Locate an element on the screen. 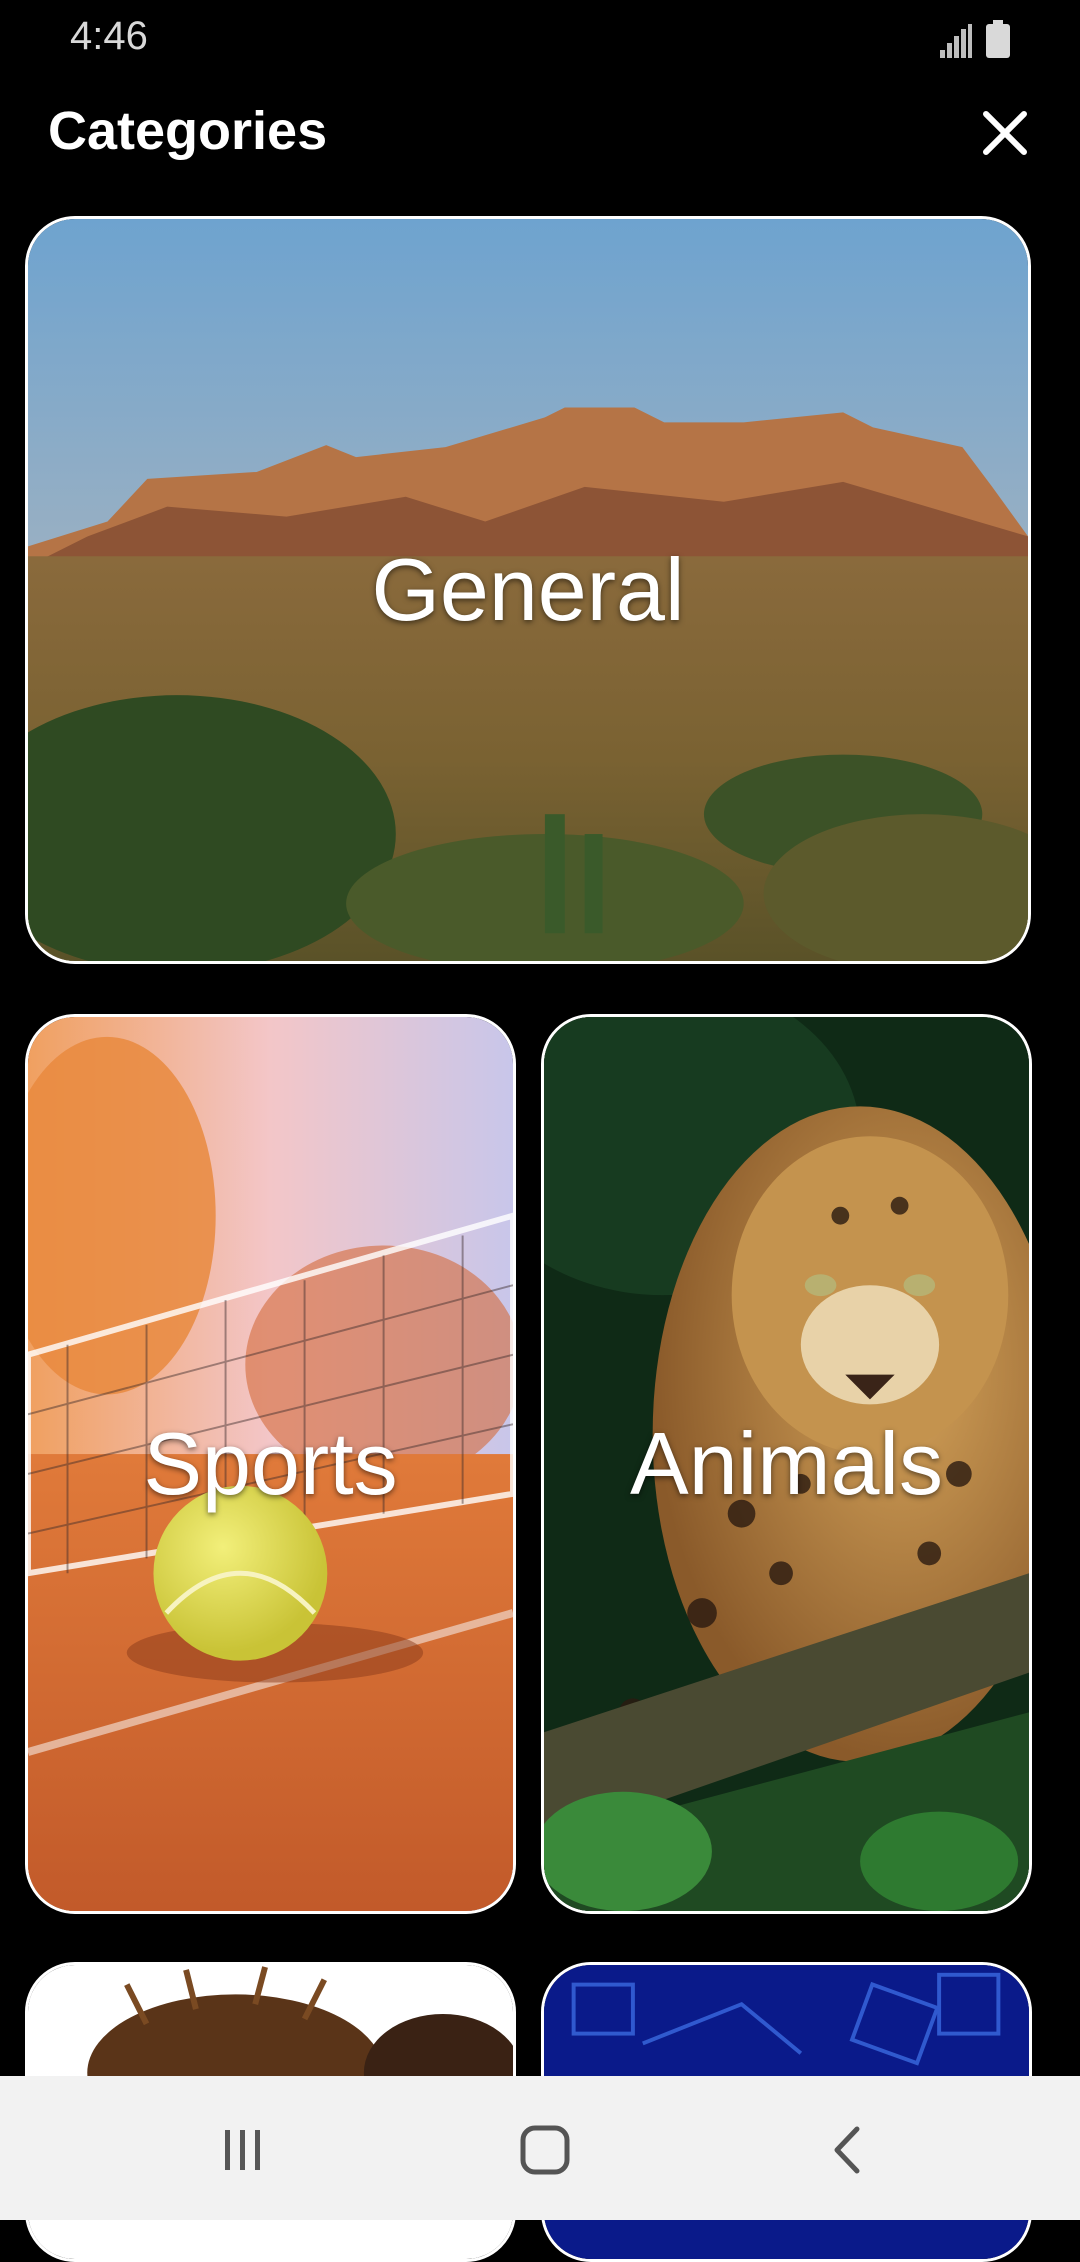 This screenshot has width=1080, height=2262. category-label: General is located at coordinates (528, 589).